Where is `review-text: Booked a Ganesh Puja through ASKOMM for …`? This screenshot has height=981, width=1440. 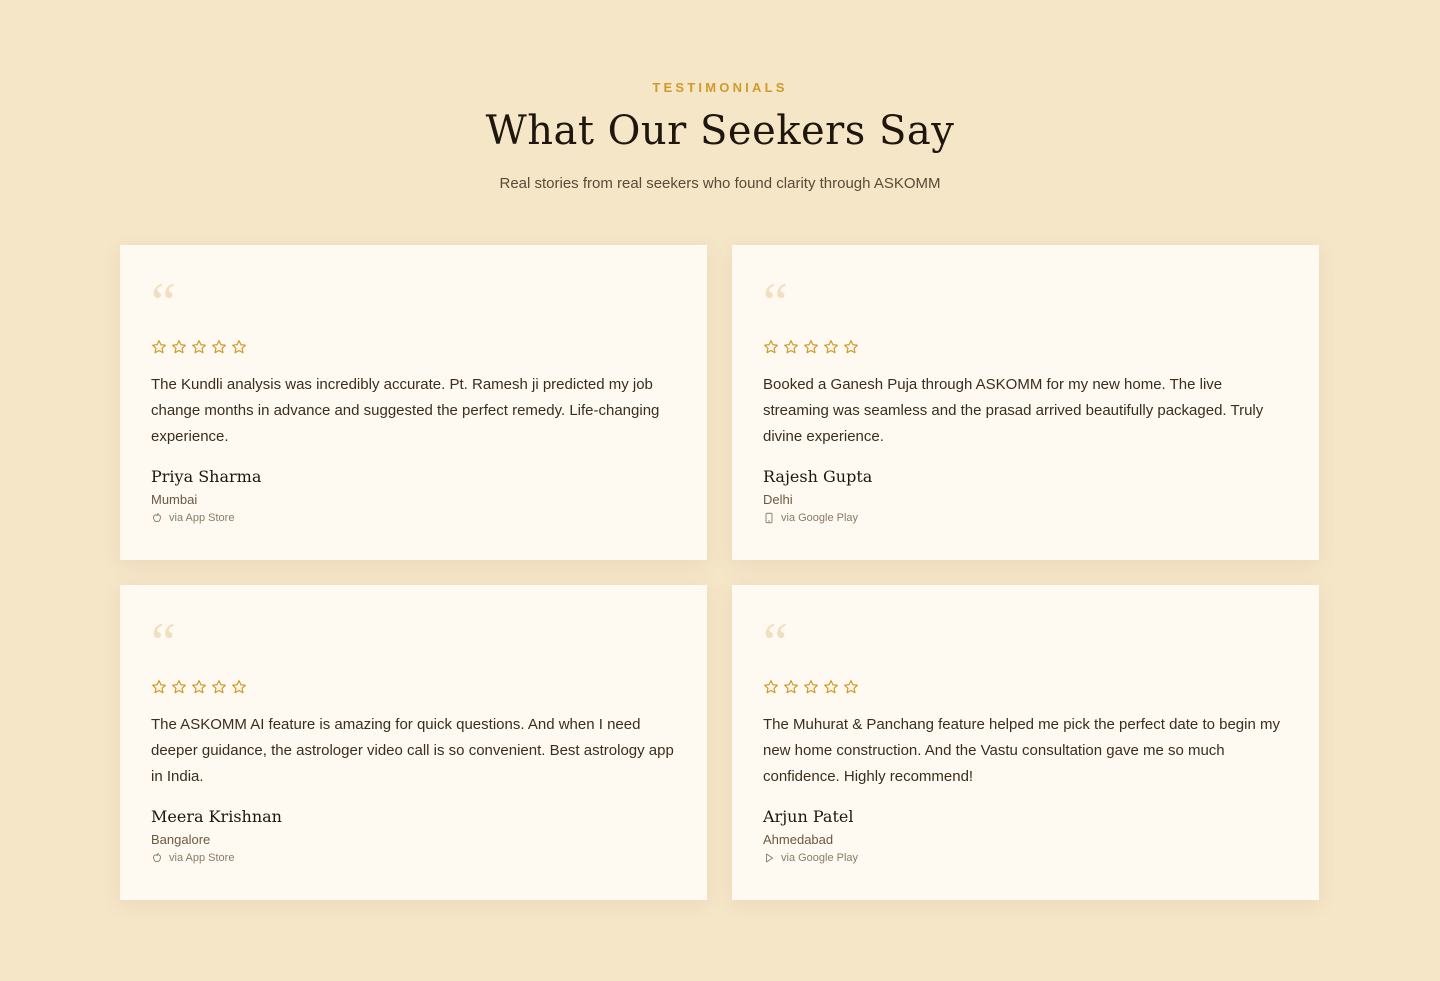 review-text: Booked a Ganesh Puja through ASKOMM for … is located at coordinates (1013, 410).